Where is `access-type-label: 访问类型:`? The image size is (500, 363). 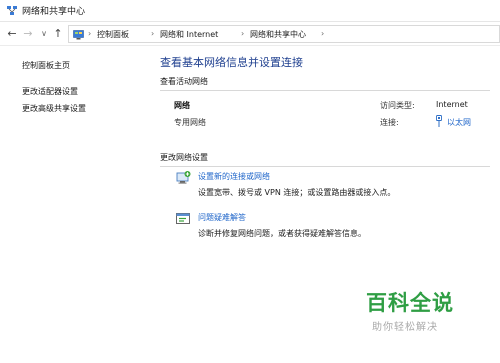
access-type-label: 访问类型: is located at coordinates (397, 105).